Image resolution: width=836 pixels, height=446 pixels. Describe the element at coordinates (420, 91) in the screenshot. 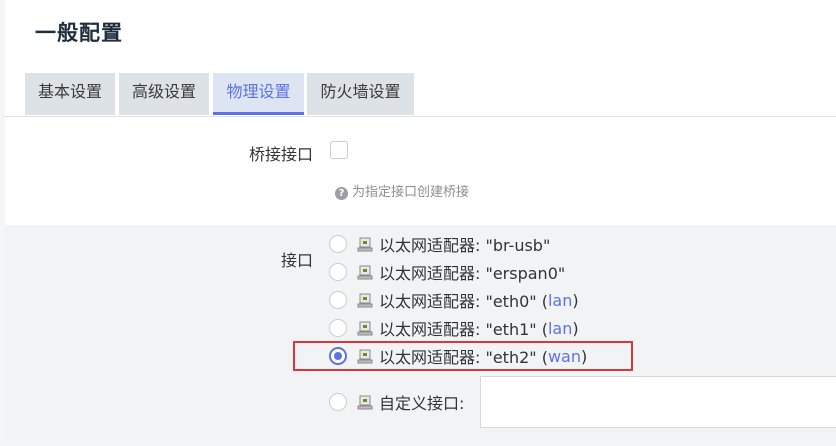

I see `tab-bar: 基本设置 高级设置 物理设置 防火墙设置` at that location.